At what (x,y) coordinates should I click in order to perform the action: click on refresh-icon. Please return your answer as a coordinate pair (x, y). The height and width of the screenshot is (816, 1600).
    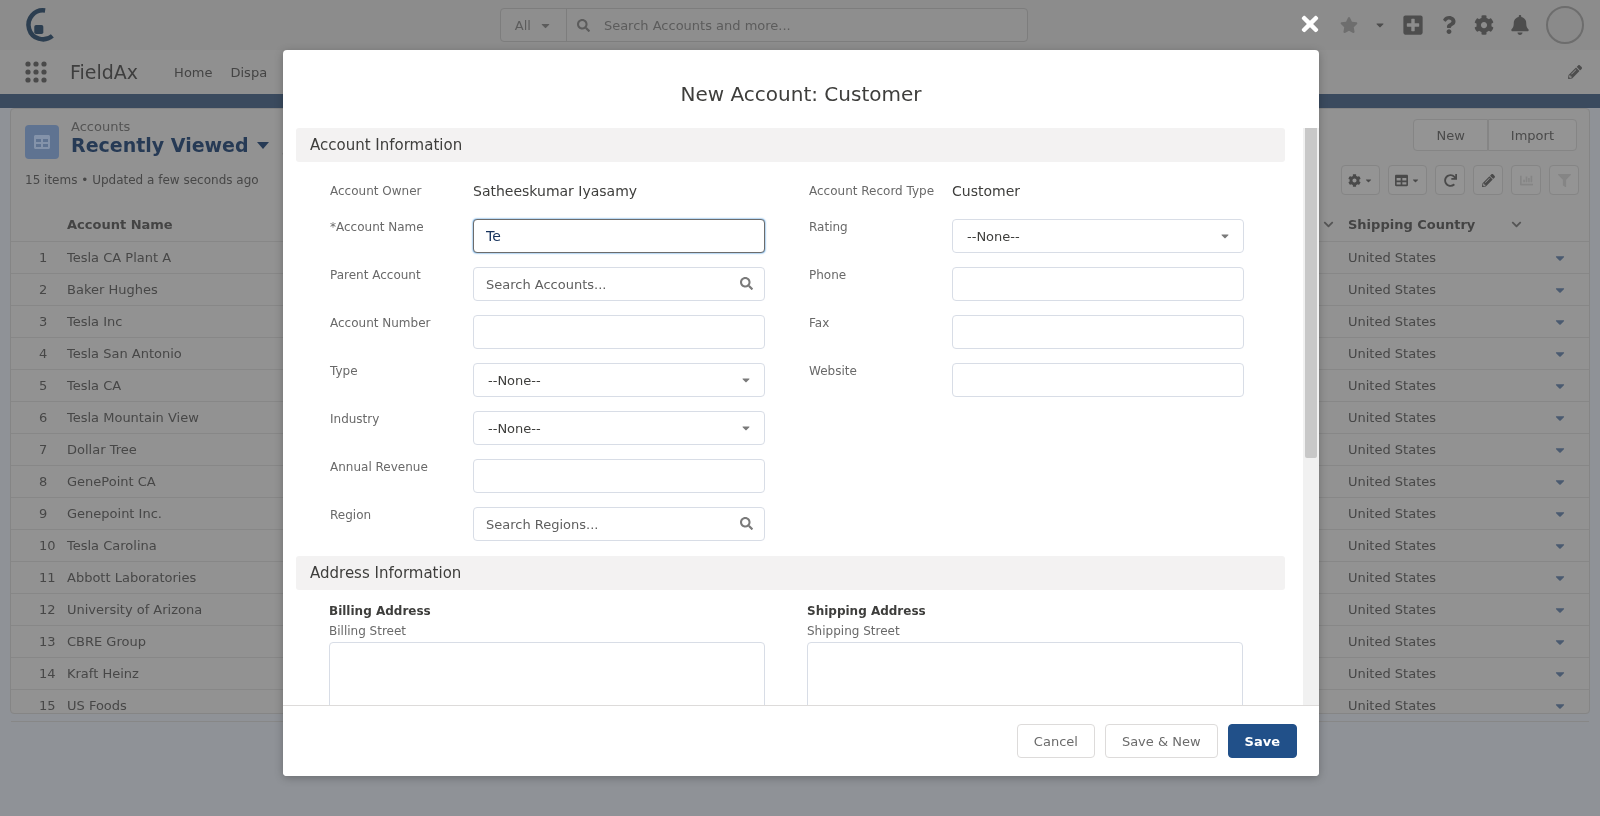
    Looking at the image, I should click on (1450, 180).